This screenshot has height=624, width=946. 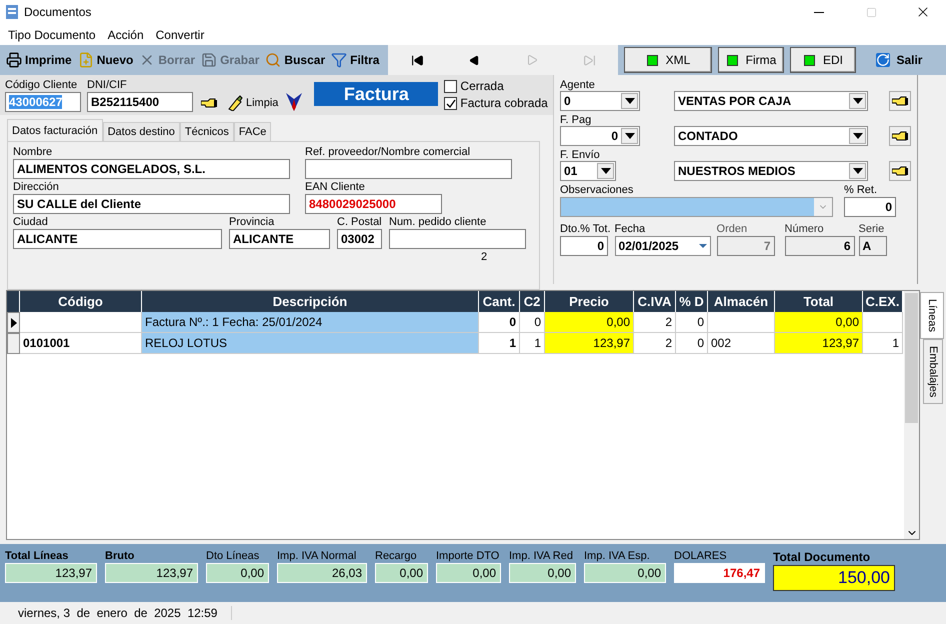 I want to click on payment-name-dropdown: CONTADO, so click(x=771, y=136).